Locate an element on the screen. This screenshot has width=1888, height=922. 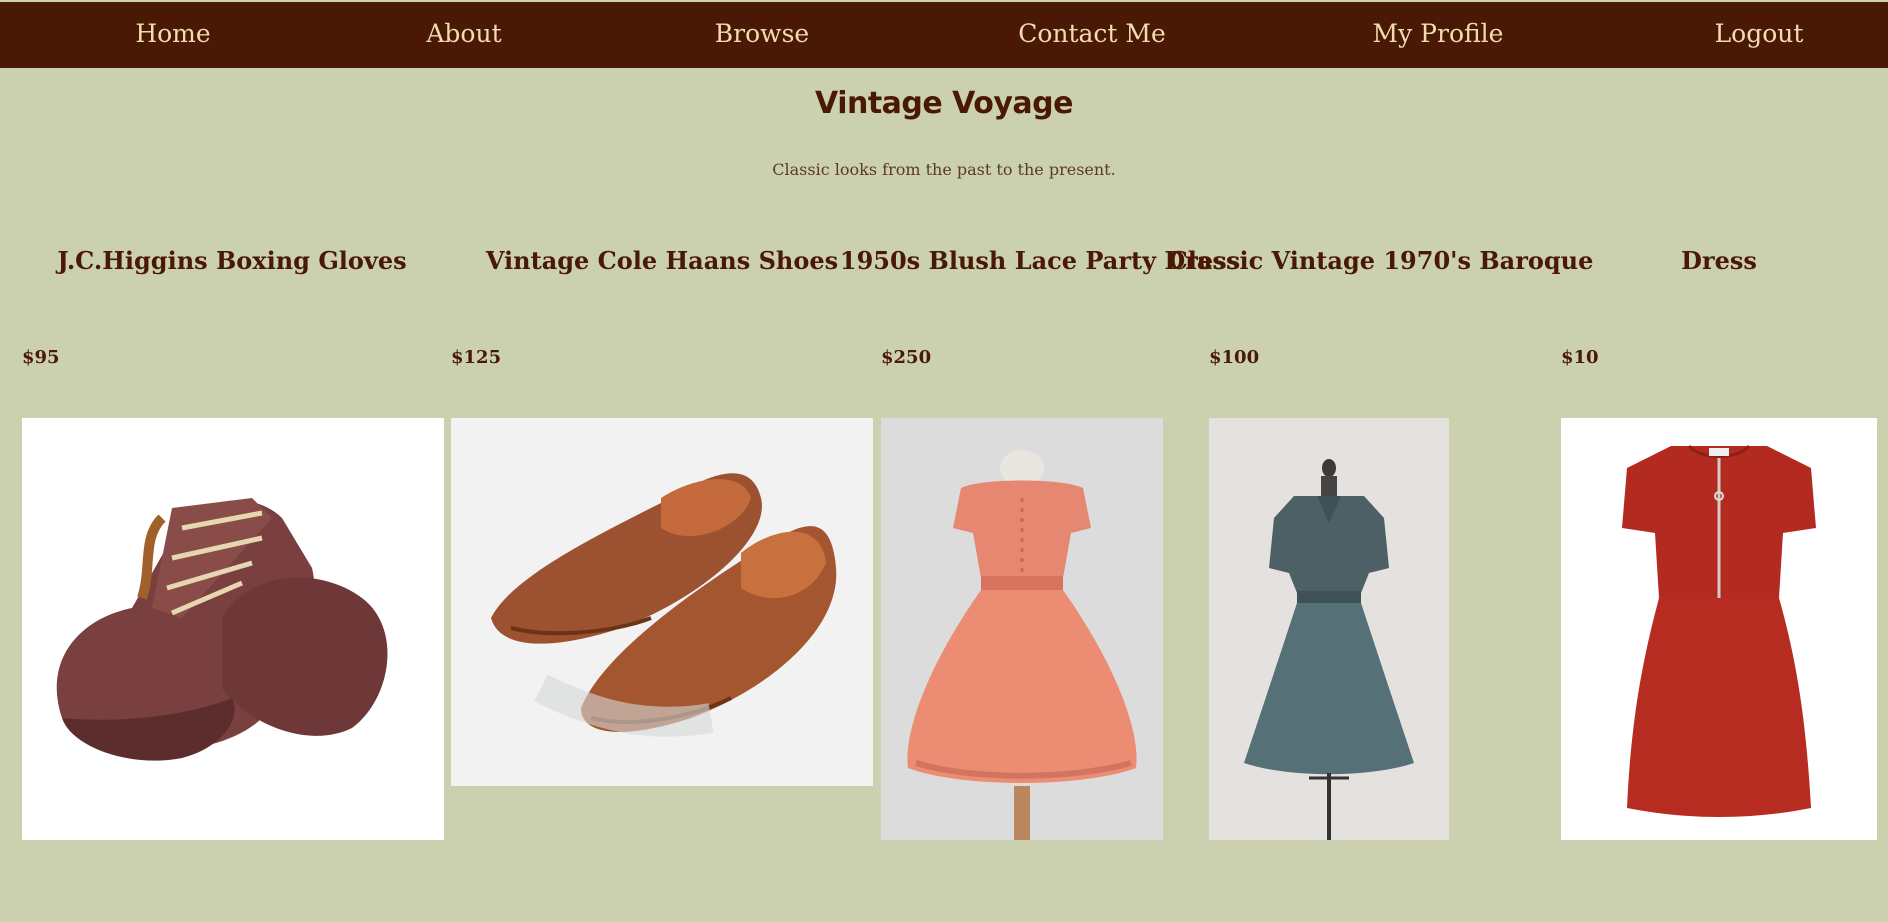
product-price: $125 is located at coordinates (476, 357).